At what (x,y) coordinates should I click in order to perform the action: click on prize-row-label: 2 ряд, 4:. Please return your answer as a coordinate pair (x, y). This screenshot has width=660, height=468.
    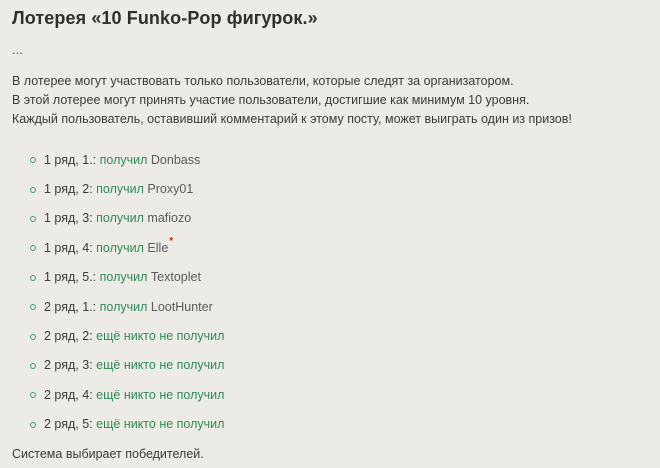
    Looking at the image, I should click on (68, 394).